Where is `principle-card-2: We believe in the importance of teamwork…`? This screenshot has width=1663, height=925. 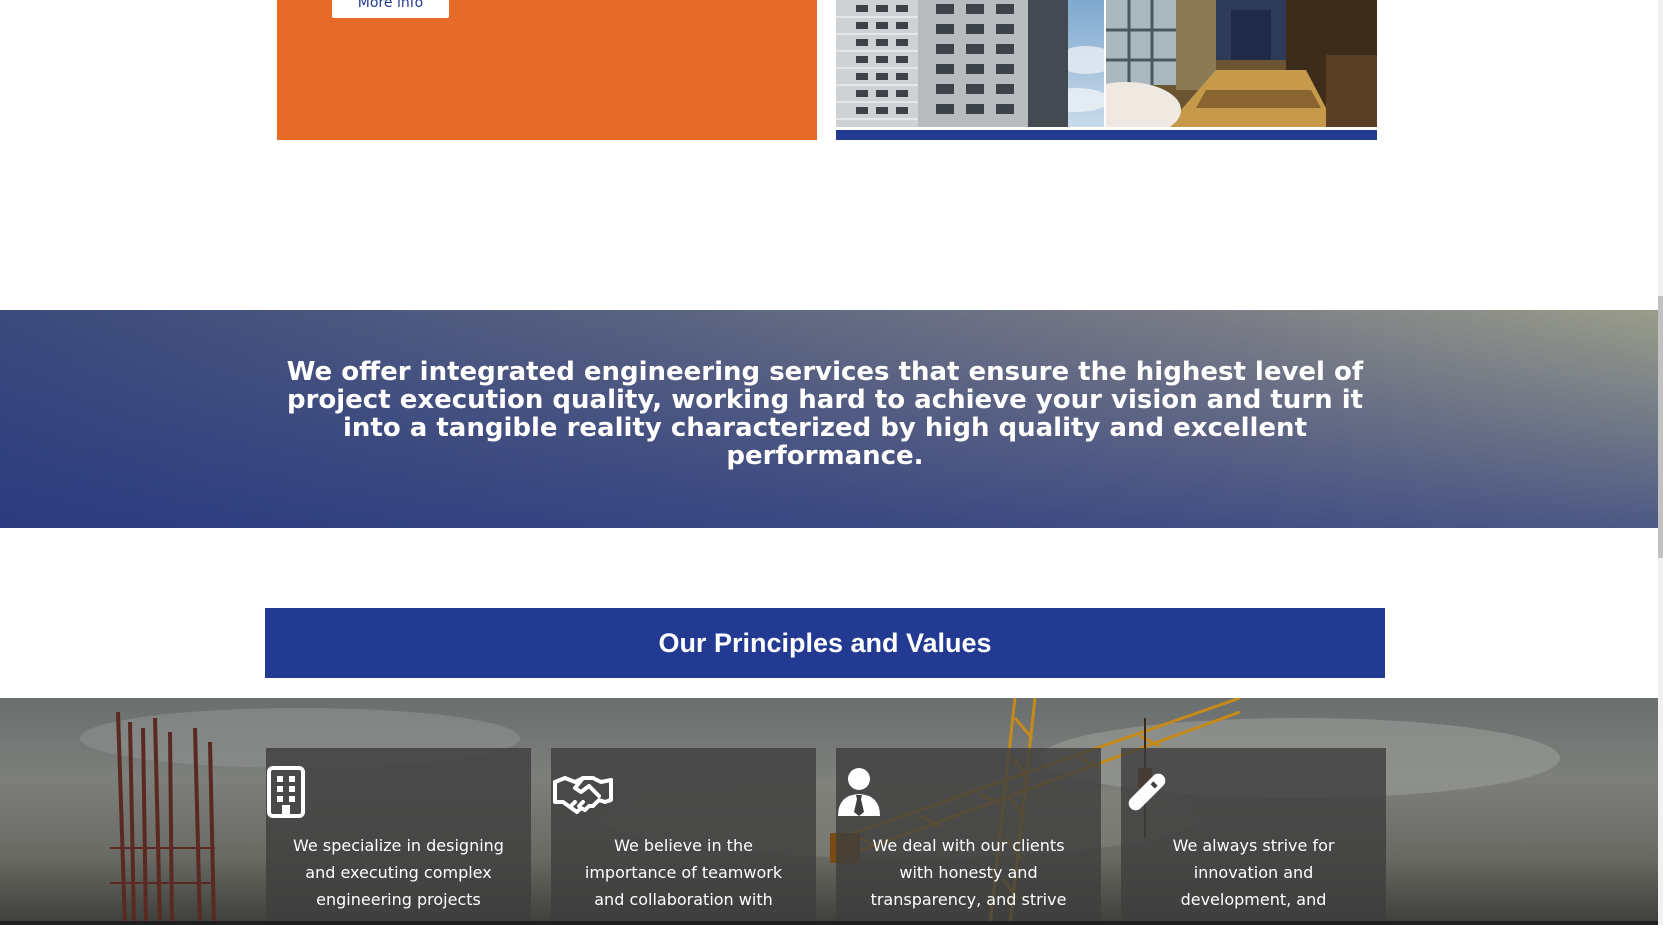 principle-card-2: We believe in the importance of teamwork… is located at coordinates (683, 836).